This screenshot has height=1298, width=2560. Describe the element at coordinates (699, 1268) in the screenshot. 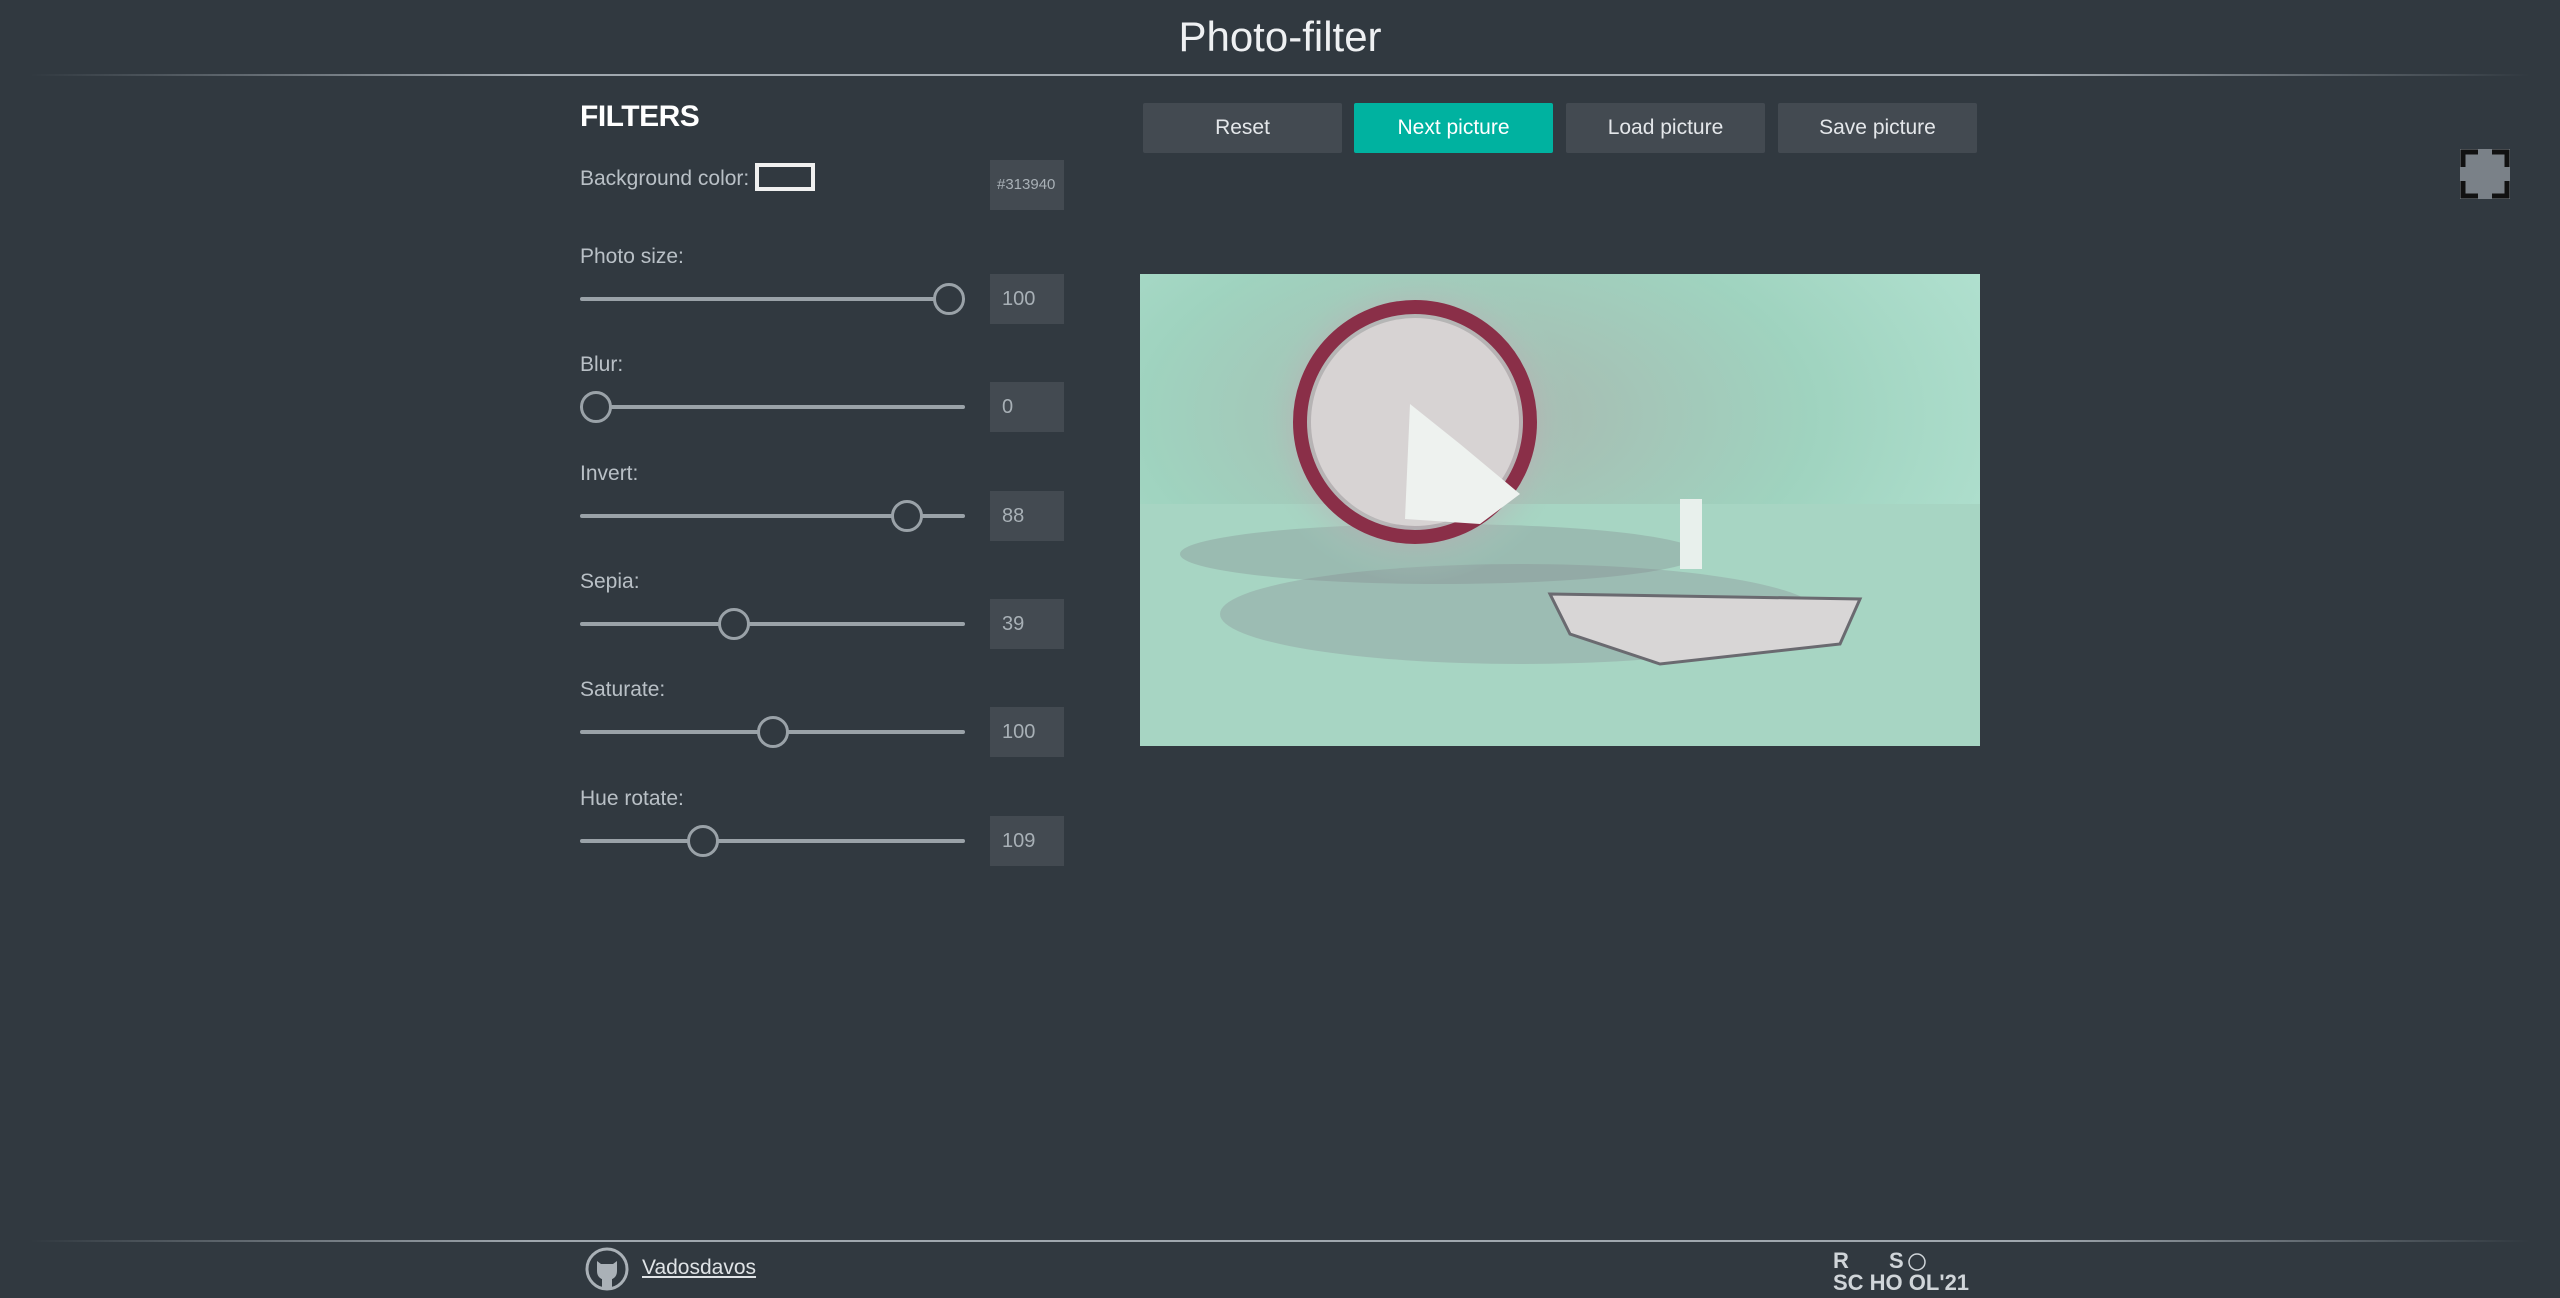

I see `author-link: Vadosdavos` at that location.